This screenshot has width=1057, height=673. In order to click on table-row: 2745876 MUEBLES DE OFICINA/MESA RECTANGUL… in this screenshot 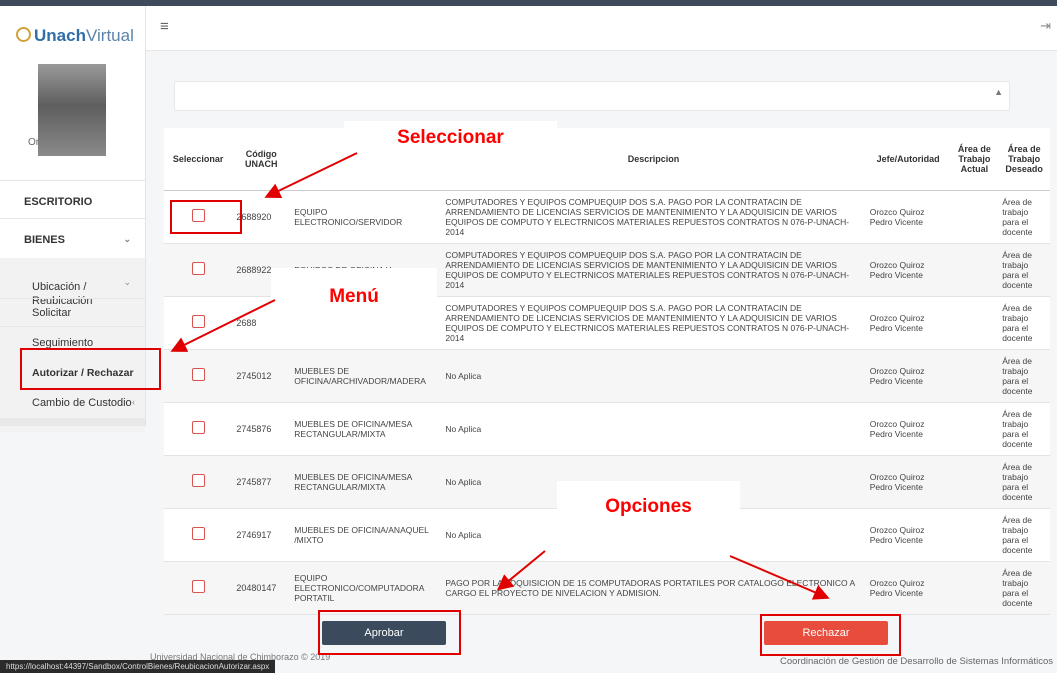, I will do `click(607, 429)`.